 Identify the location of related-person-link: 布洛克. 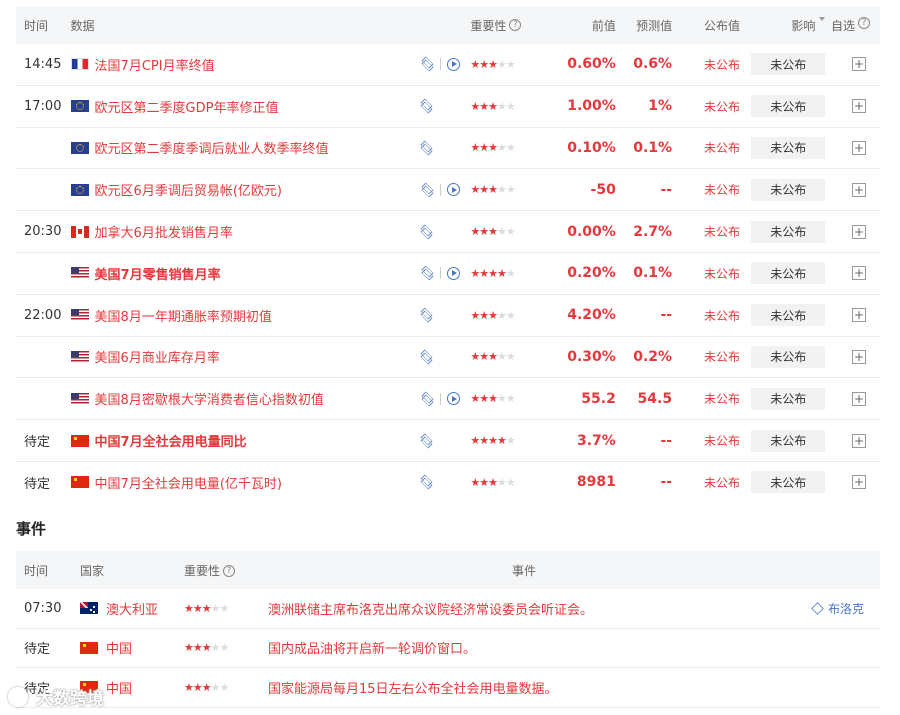
(846, 608).